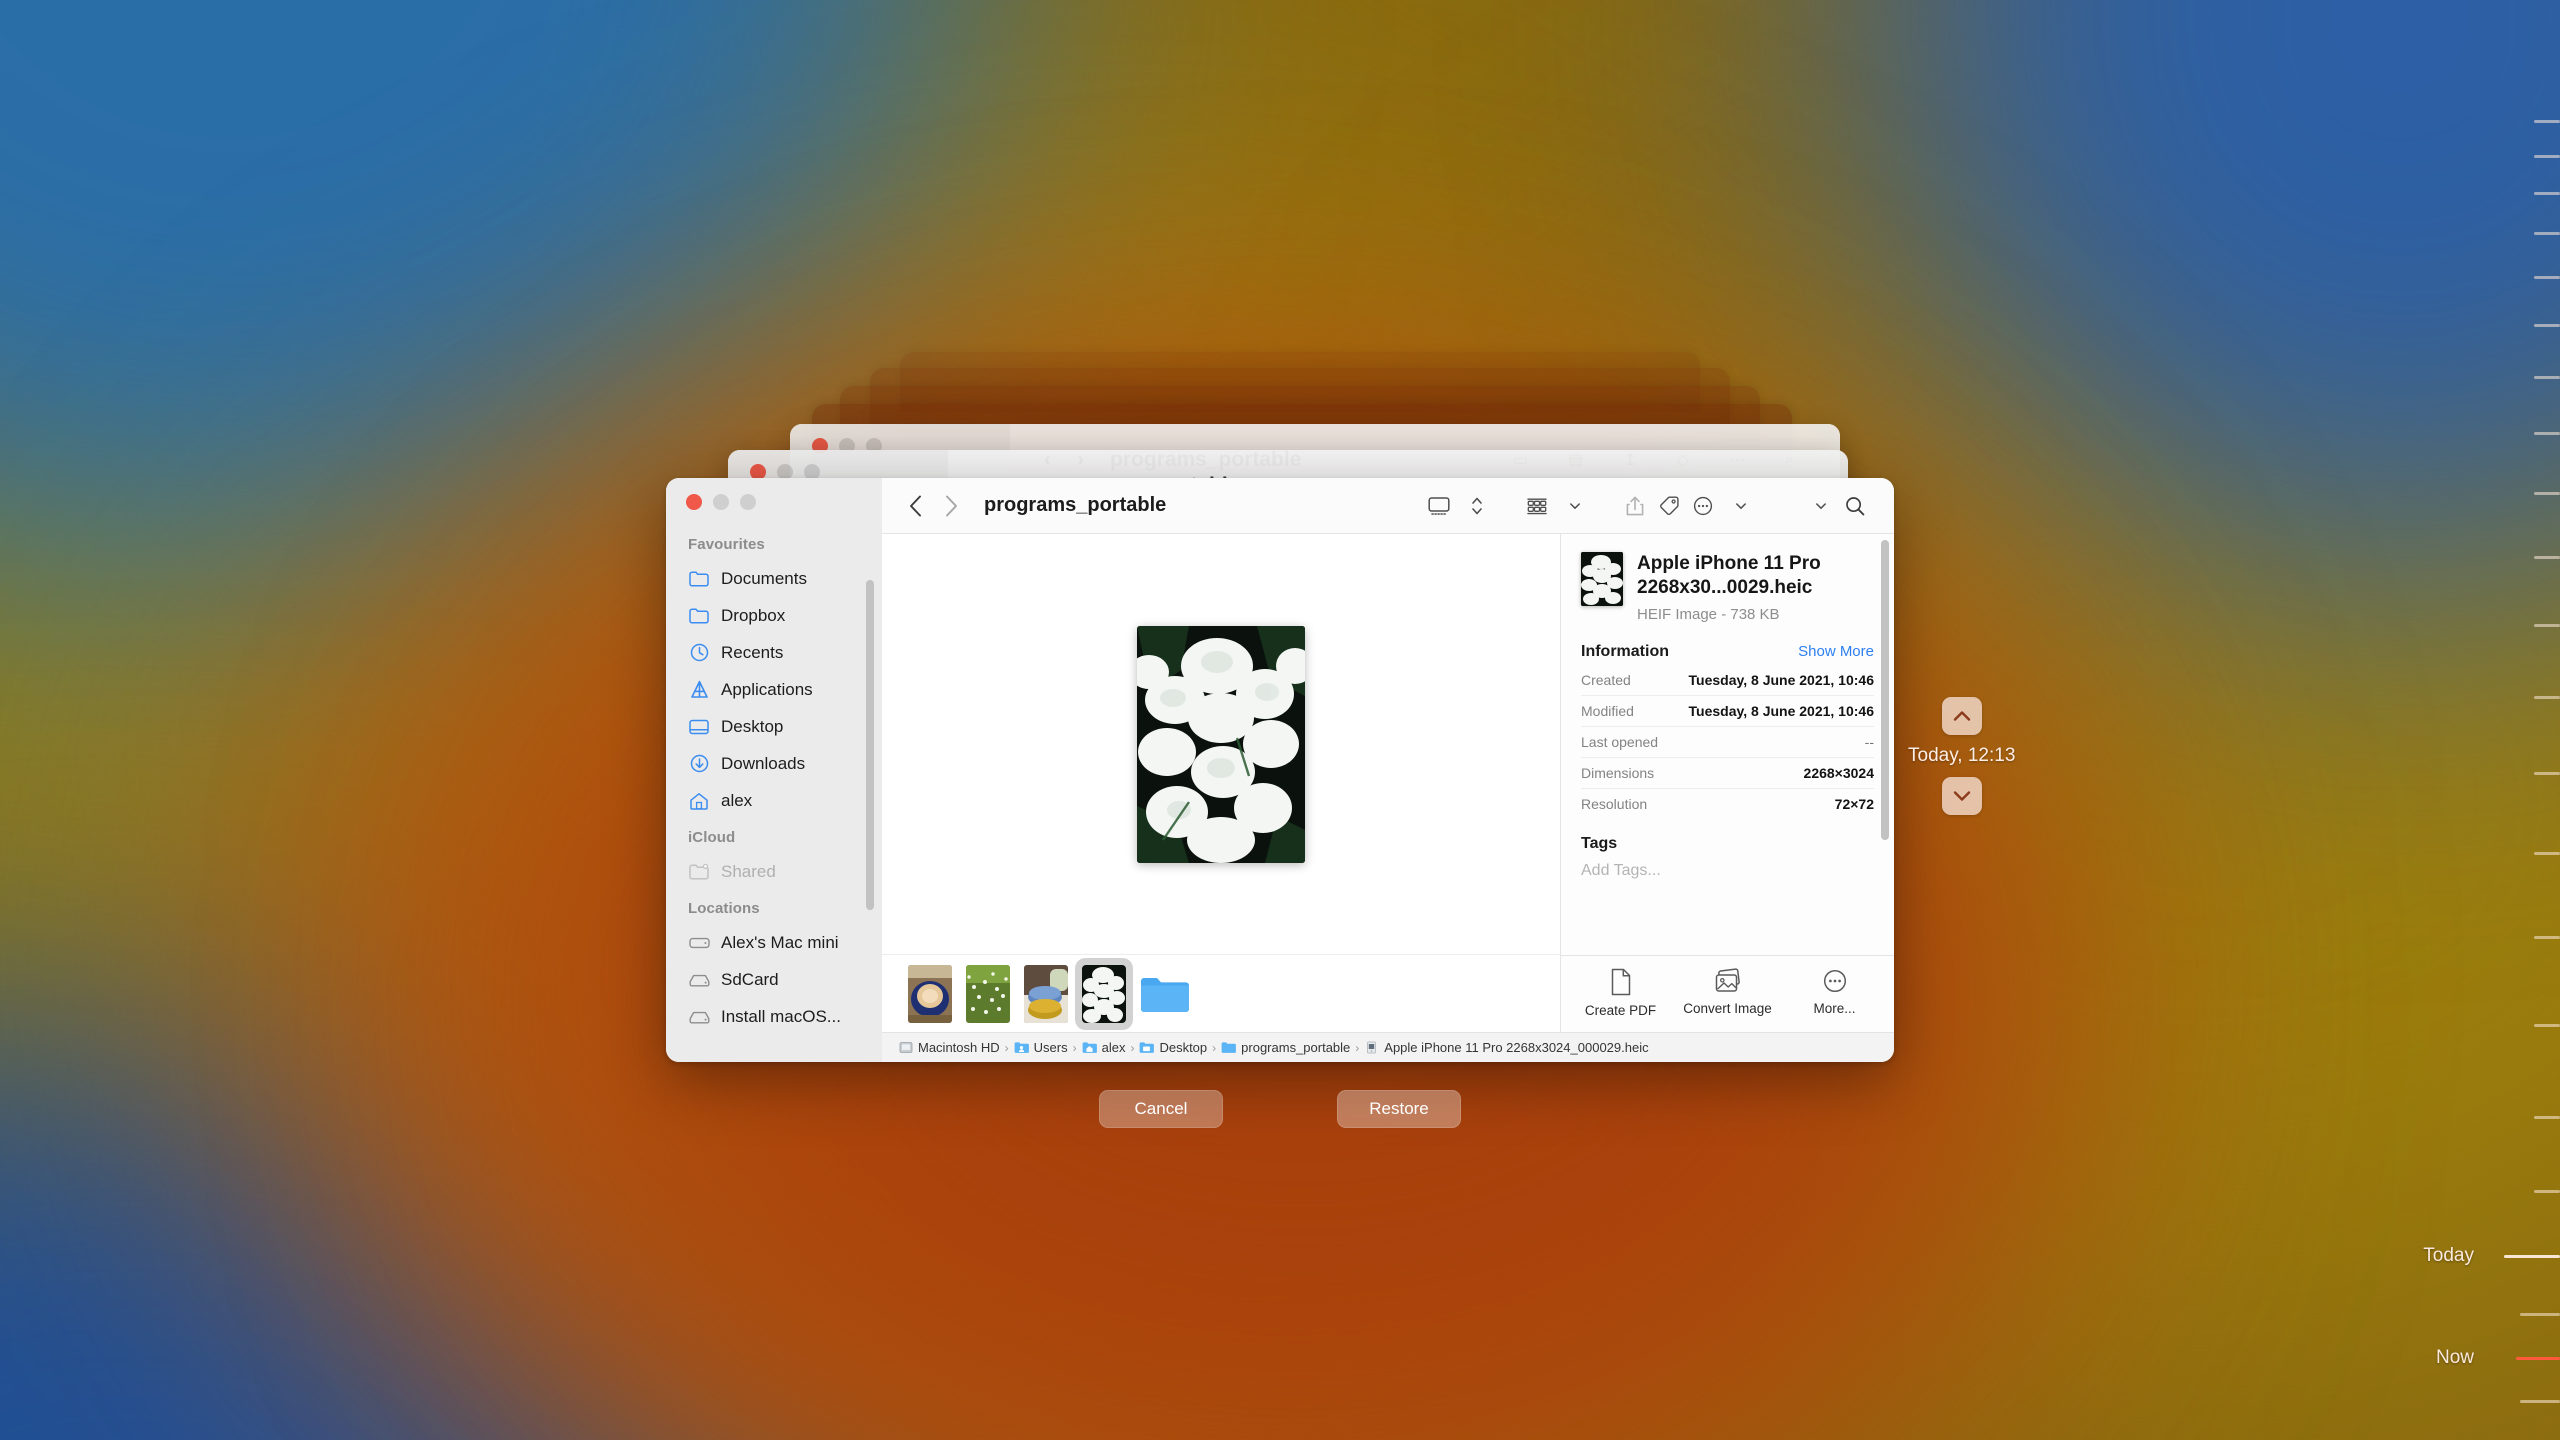 The height and width of the screenshot is (1440, 2560). Describe the element at coordinates (1165, 994) in the screenshot. I see `thumbnail-blue-folder` at that location.